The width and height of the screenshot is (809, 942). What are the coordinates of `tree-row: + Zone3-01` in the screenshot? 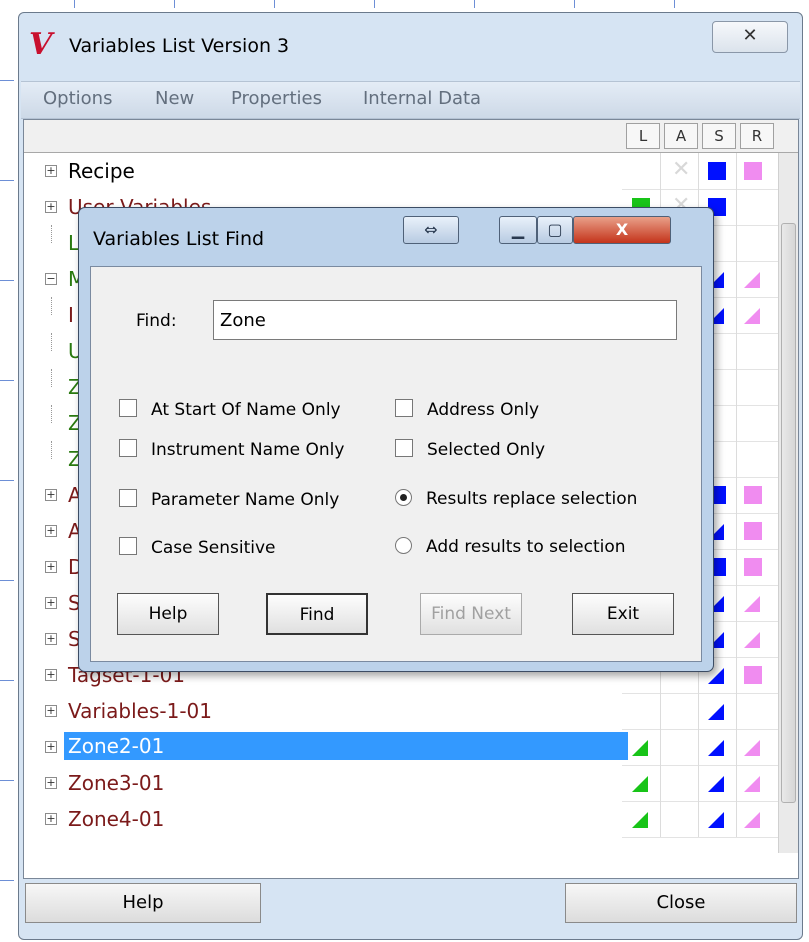 It's located at (322, 783).